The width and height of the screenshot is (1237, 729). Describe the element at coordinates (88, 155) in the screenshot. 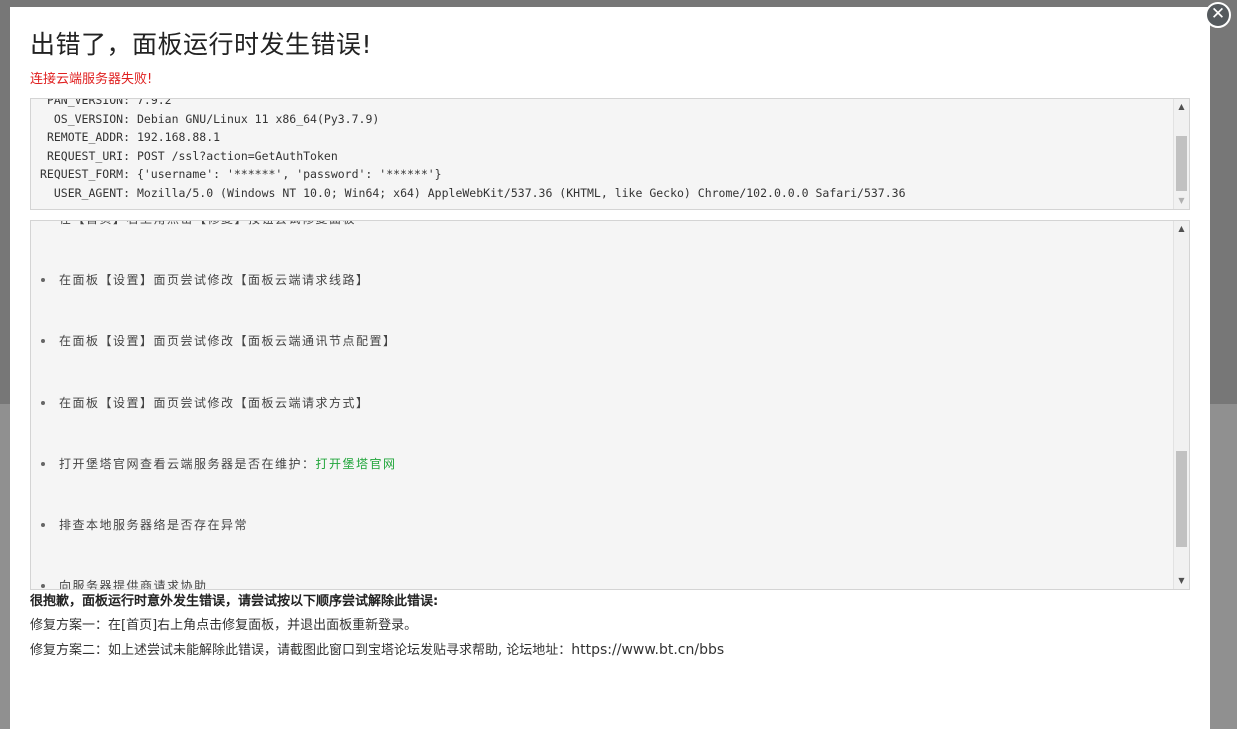

I see `env-label: REQUEST_URI:` at that location.